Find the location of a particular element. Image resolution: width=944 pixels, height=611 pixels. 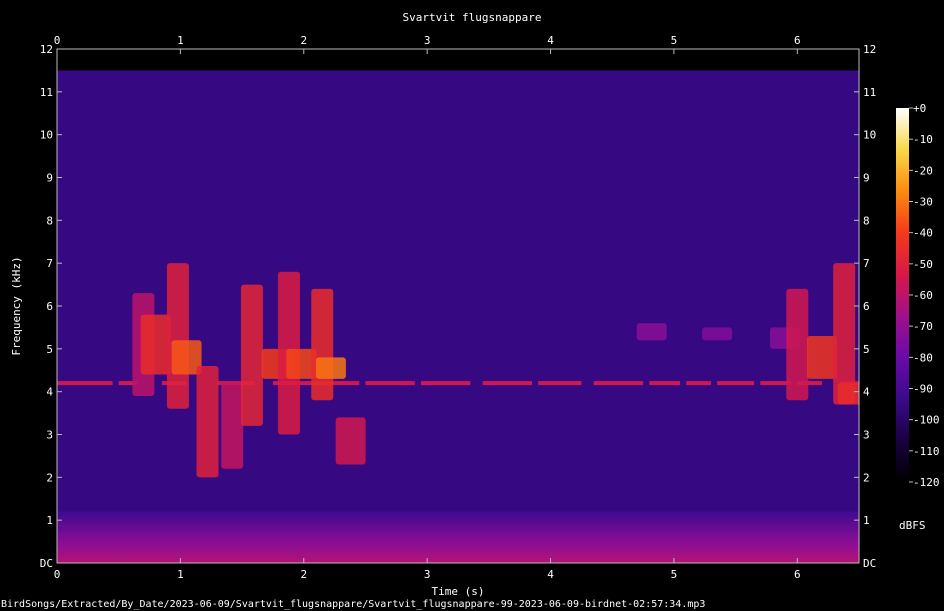

x-tick-label-bottom: 3 is located at coordinates (427, 574).